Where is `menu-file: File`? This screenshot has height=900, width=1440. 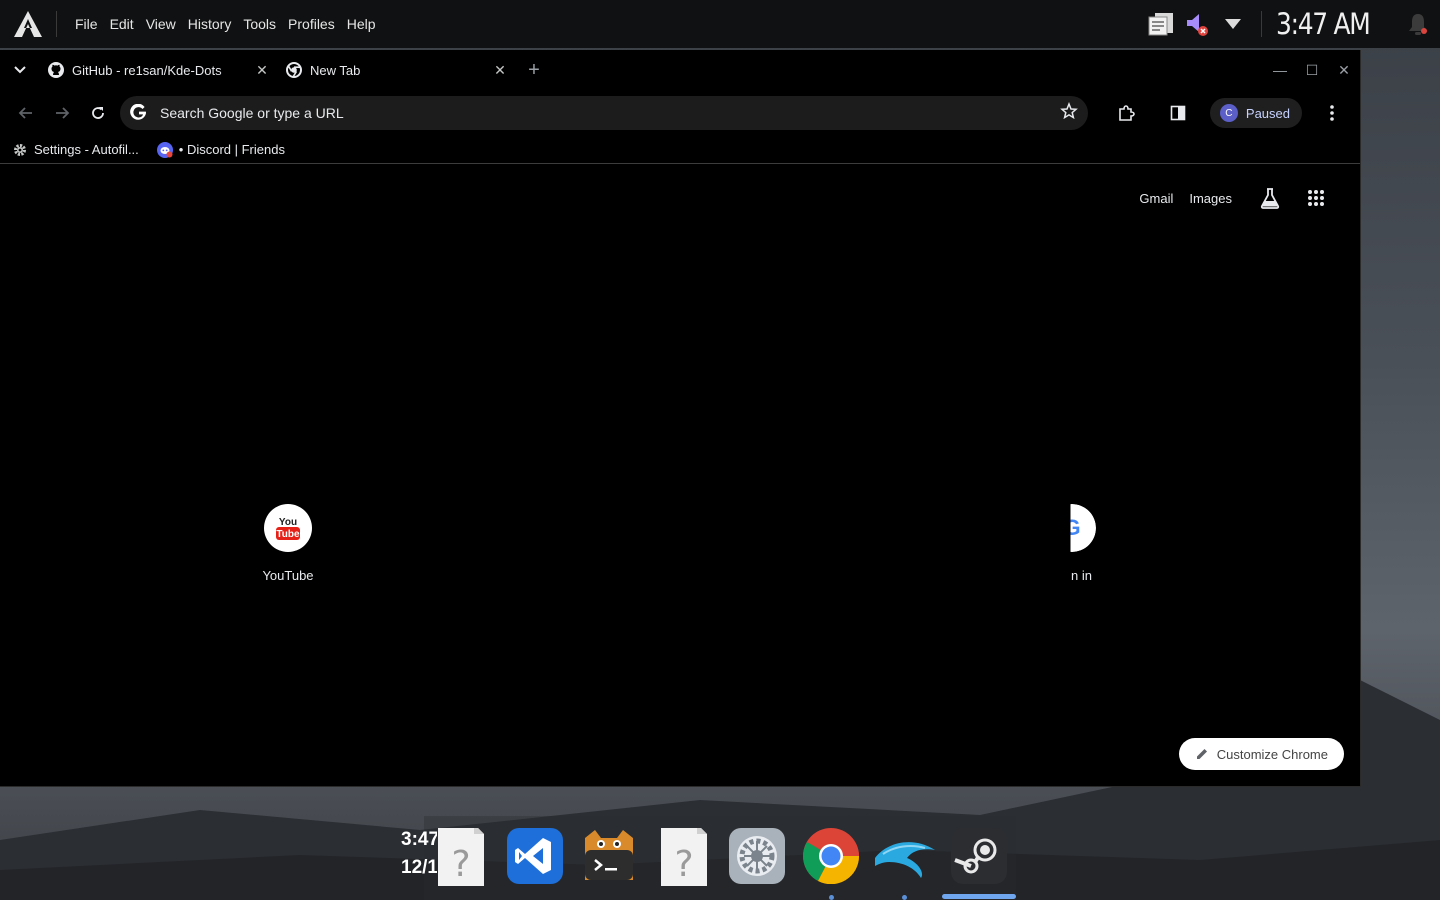
menu-file: File is located at coordinates (86, 24).